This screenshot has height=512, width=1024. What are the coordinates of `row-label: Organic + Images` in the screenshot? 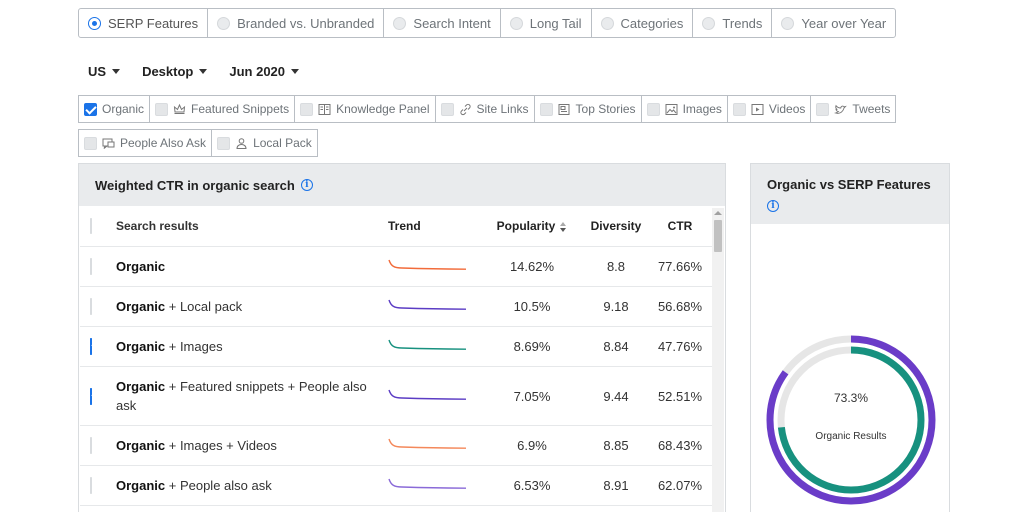 It's located at (252, 346).